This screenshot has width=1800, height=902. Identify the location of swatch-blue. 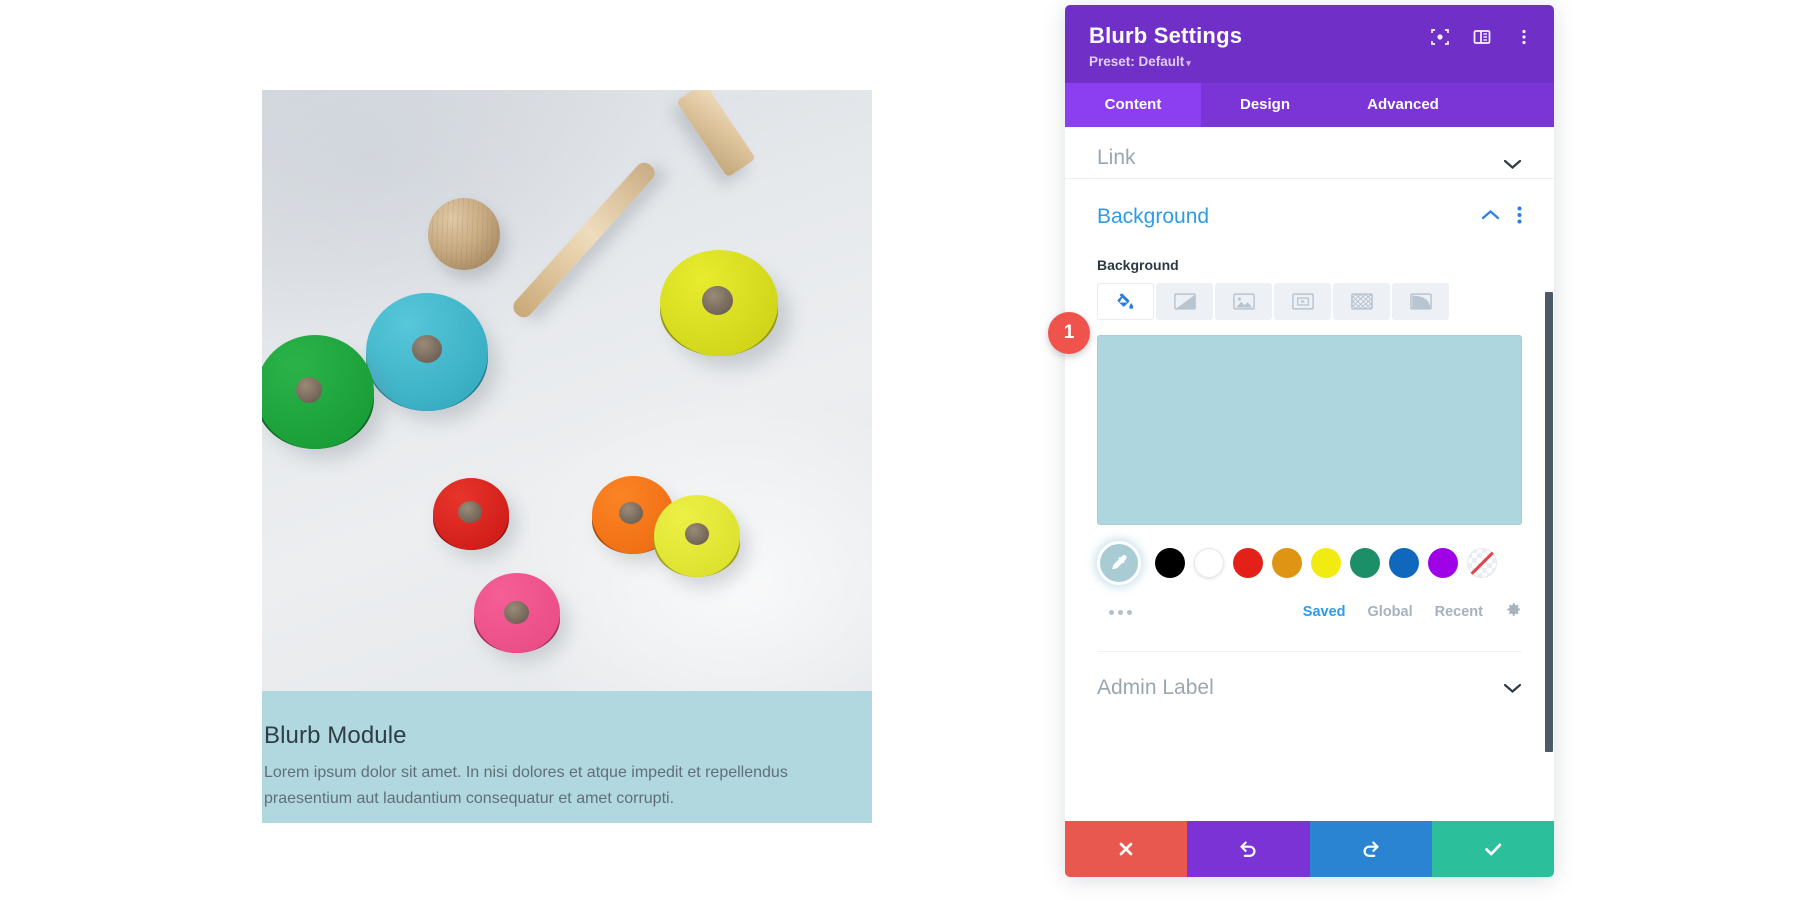
(1404, 563).